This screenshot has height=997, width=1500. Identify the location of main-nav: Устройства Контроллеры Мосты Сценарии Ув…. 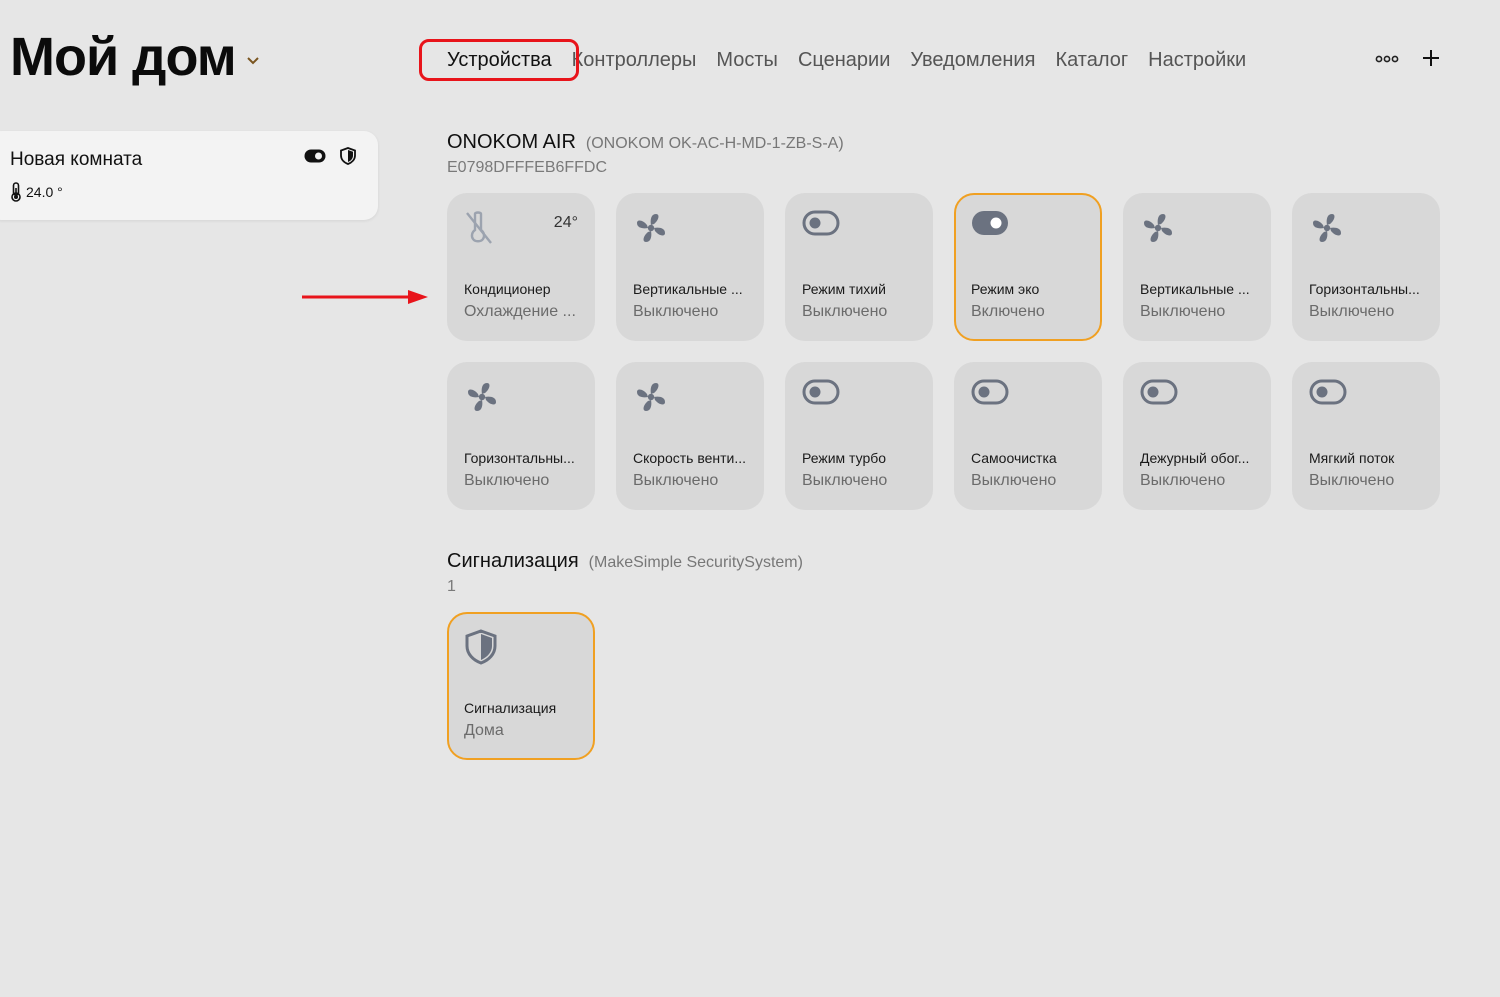
(856, 60).